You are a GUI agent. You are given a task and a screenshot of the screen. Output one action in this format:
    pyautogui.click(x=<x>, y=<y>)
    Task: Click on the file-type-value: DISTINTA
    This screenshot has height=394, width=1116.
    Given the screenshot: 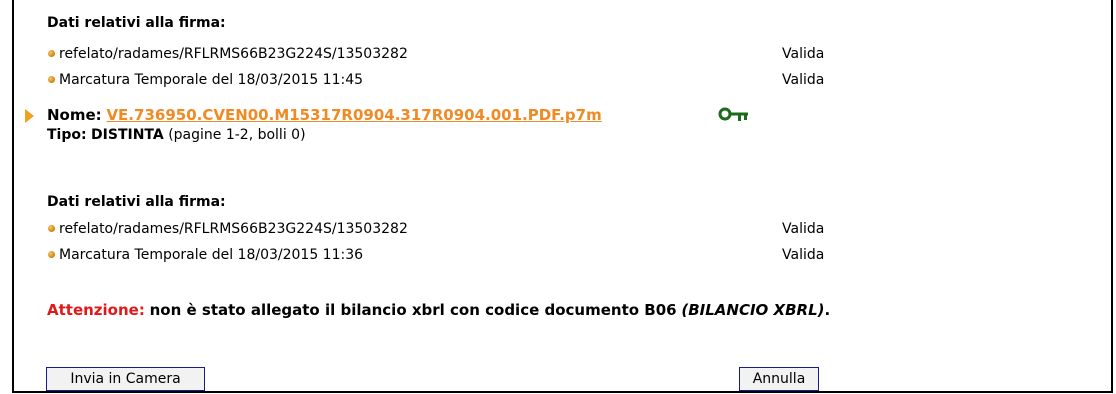 What is the action you would take?
    pyautogui.click(x=127, y=135)
    